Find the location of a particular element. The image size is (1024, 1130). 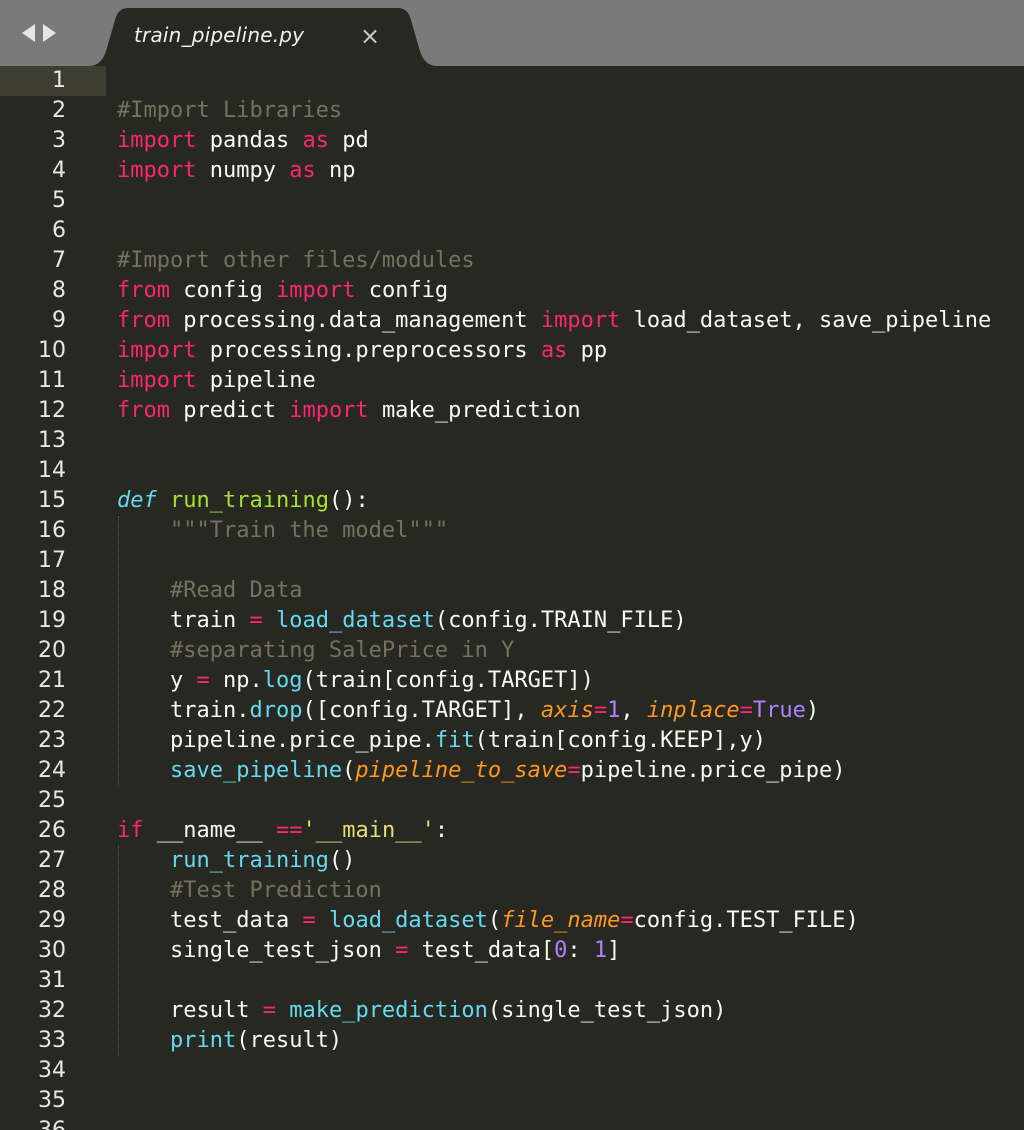

tab-title: train_pipeline.py is located at coordinates (219, 35).